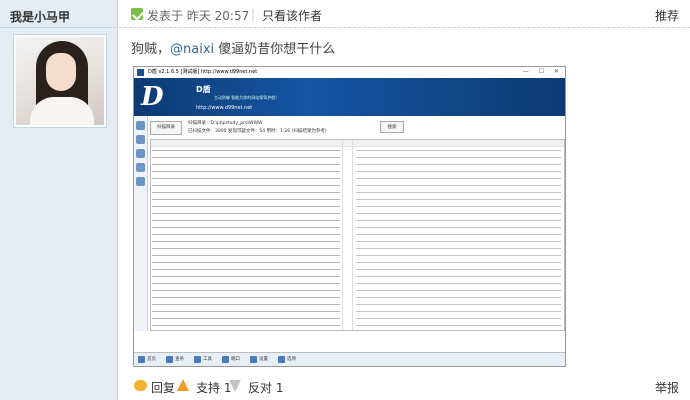 The width and height of the screenshot is (690, 400). Describe the element at coordinates (667, 387) in the screenshot. I see `report-link: 举报` at that location.